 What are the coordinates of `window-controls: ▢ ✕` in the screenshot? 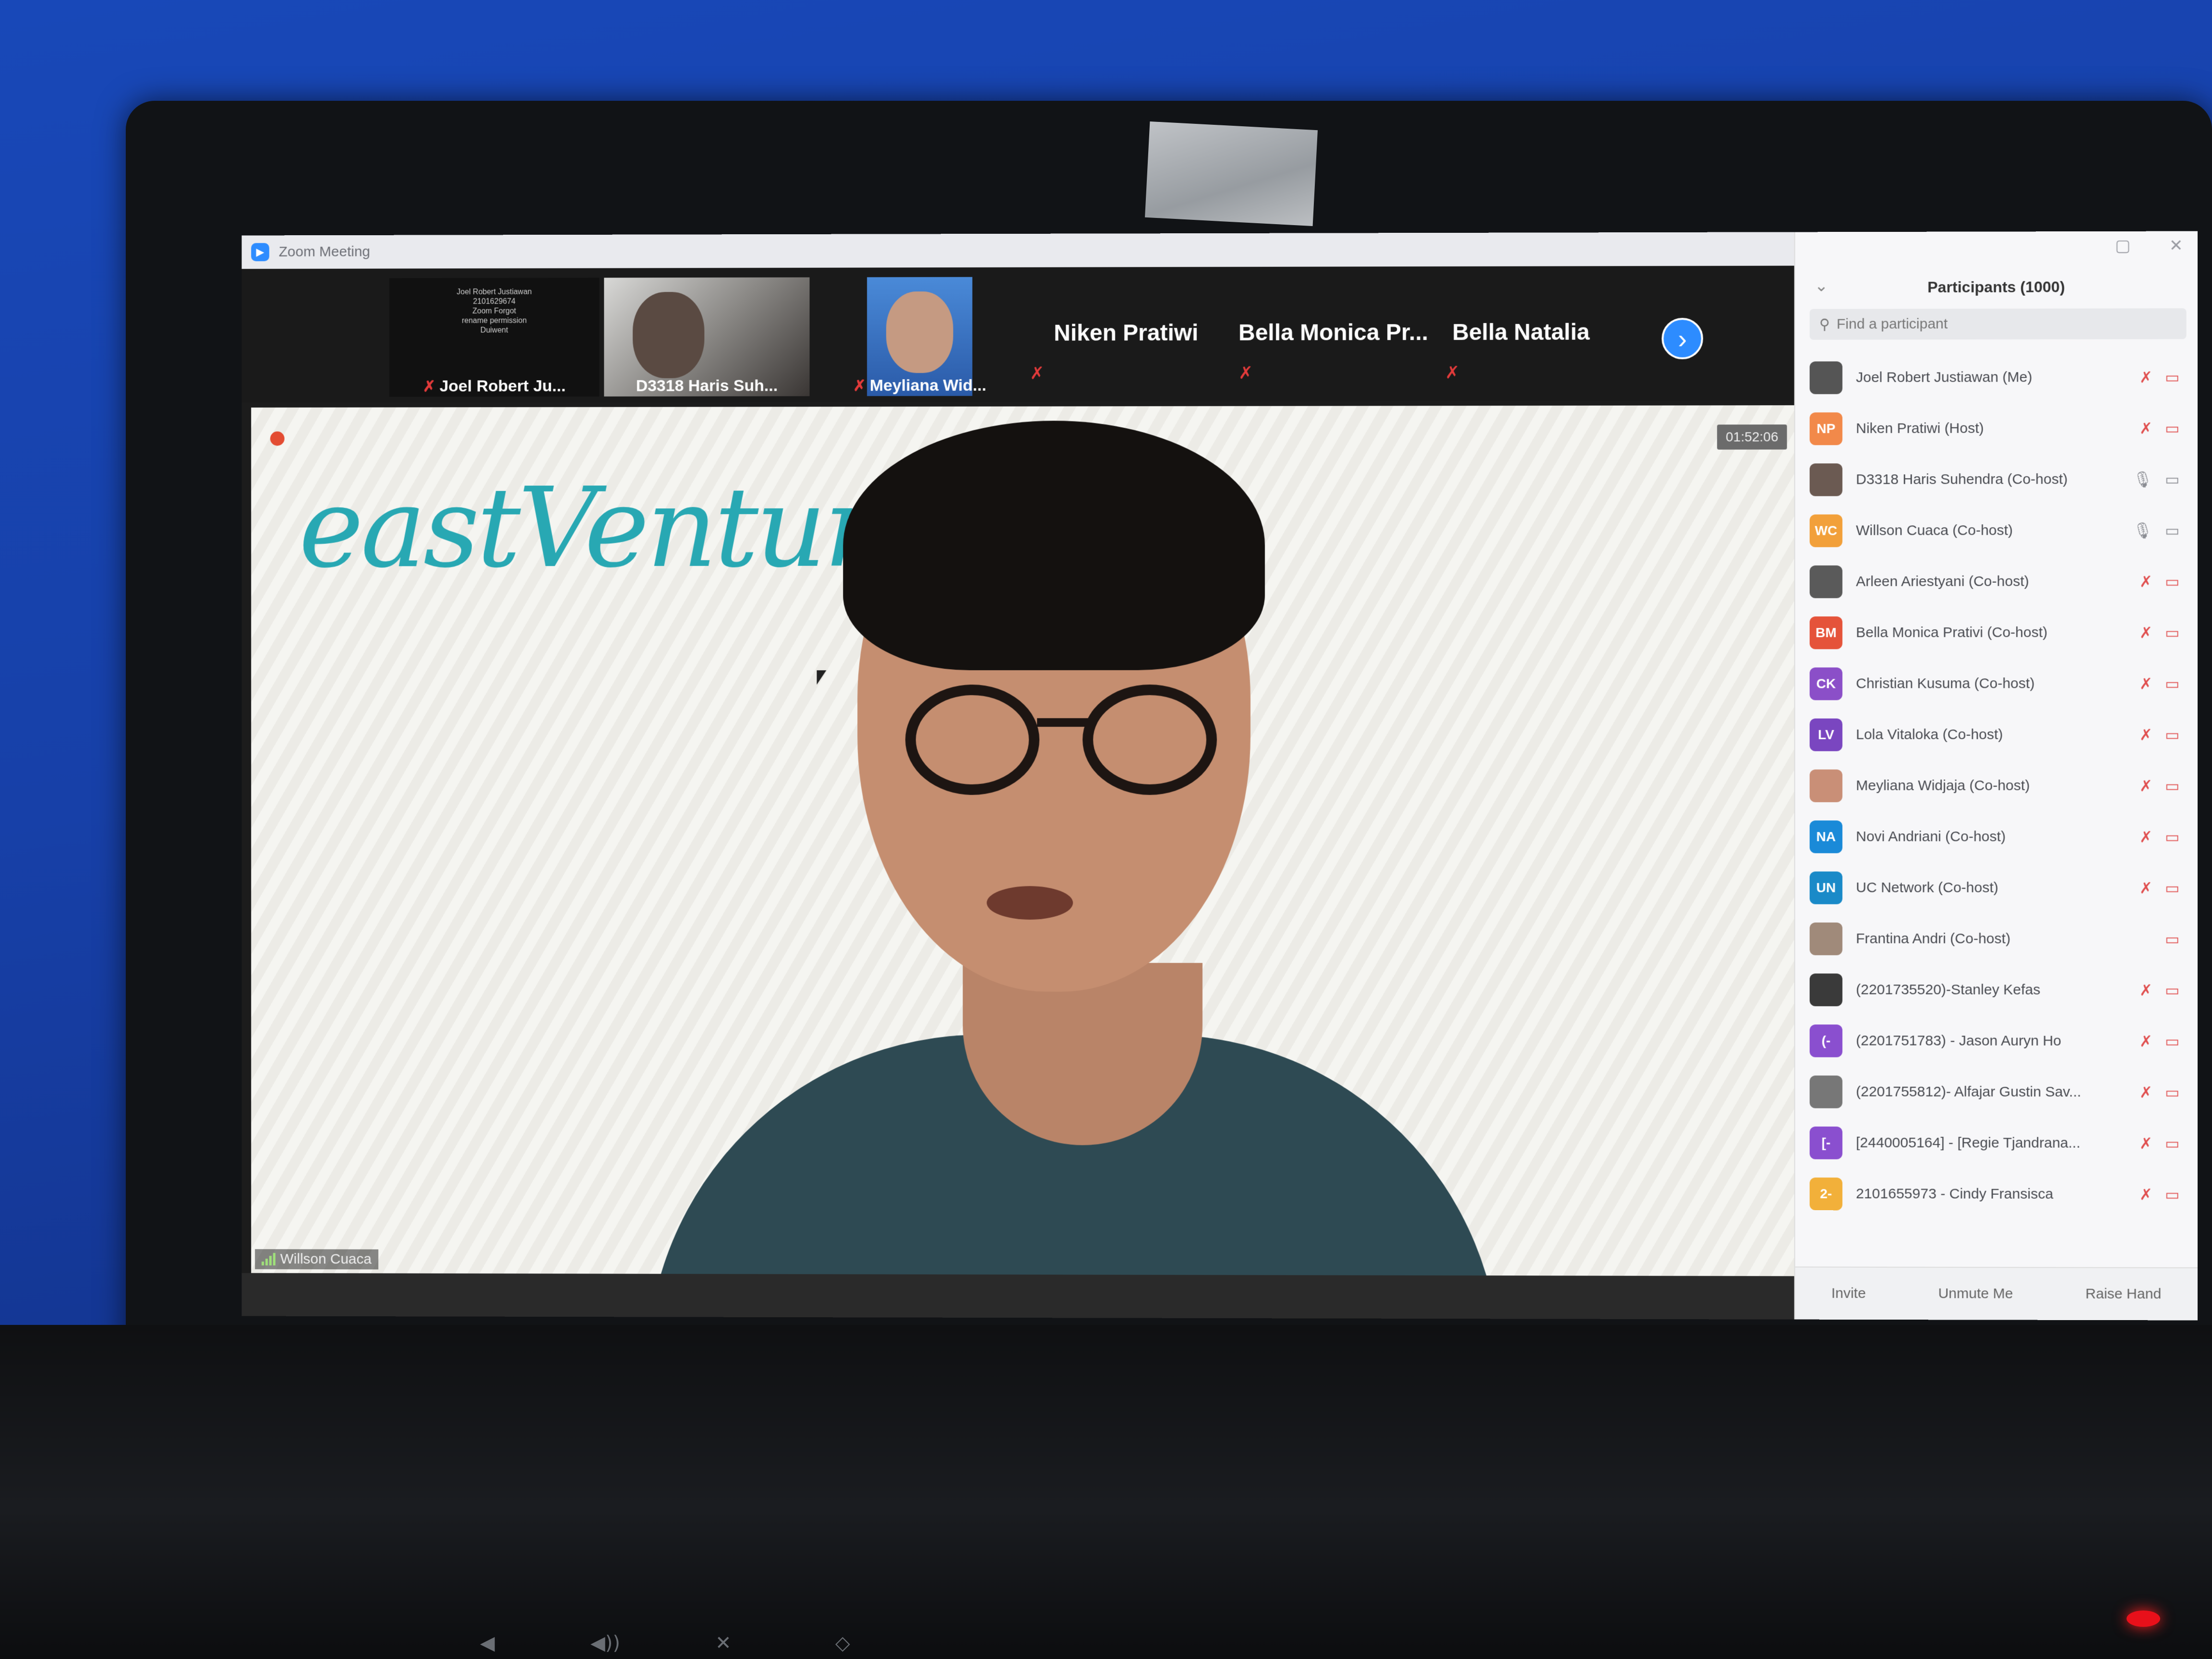 It's located at (2149, 245).